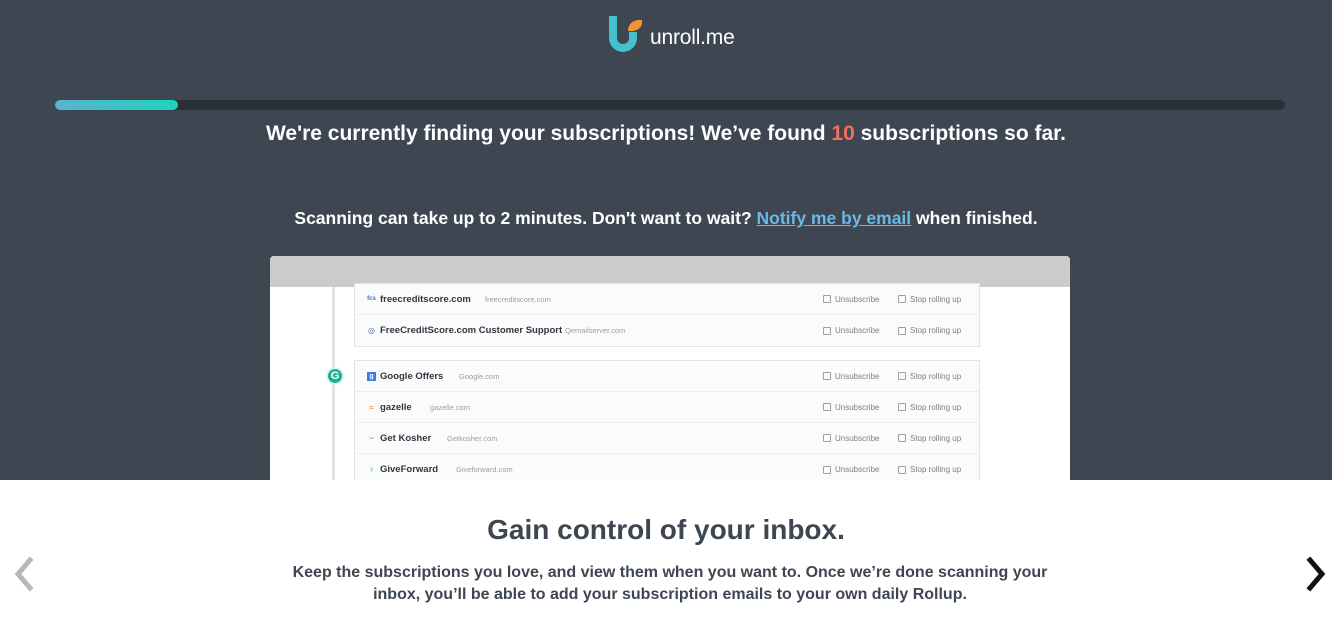  Describe the element at coordinates (425, 299) in the screenshot. I see `subscription-name: freecreditscore.com` at that location.